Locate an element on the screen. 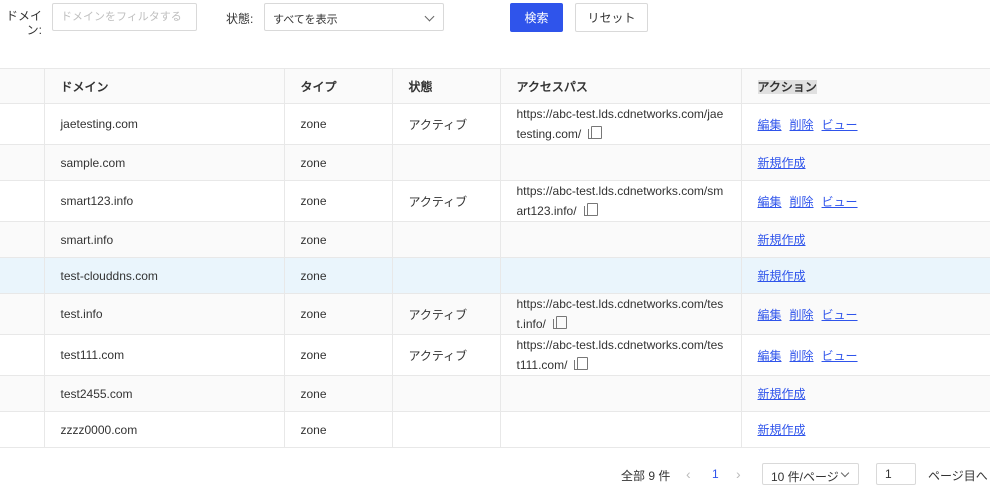 Image resolution: width=990 pixels, height=496 pixels. table-header-row: ドメイン タイプ 状態 アクセスパス アクション is located at coordinates (495, 86).